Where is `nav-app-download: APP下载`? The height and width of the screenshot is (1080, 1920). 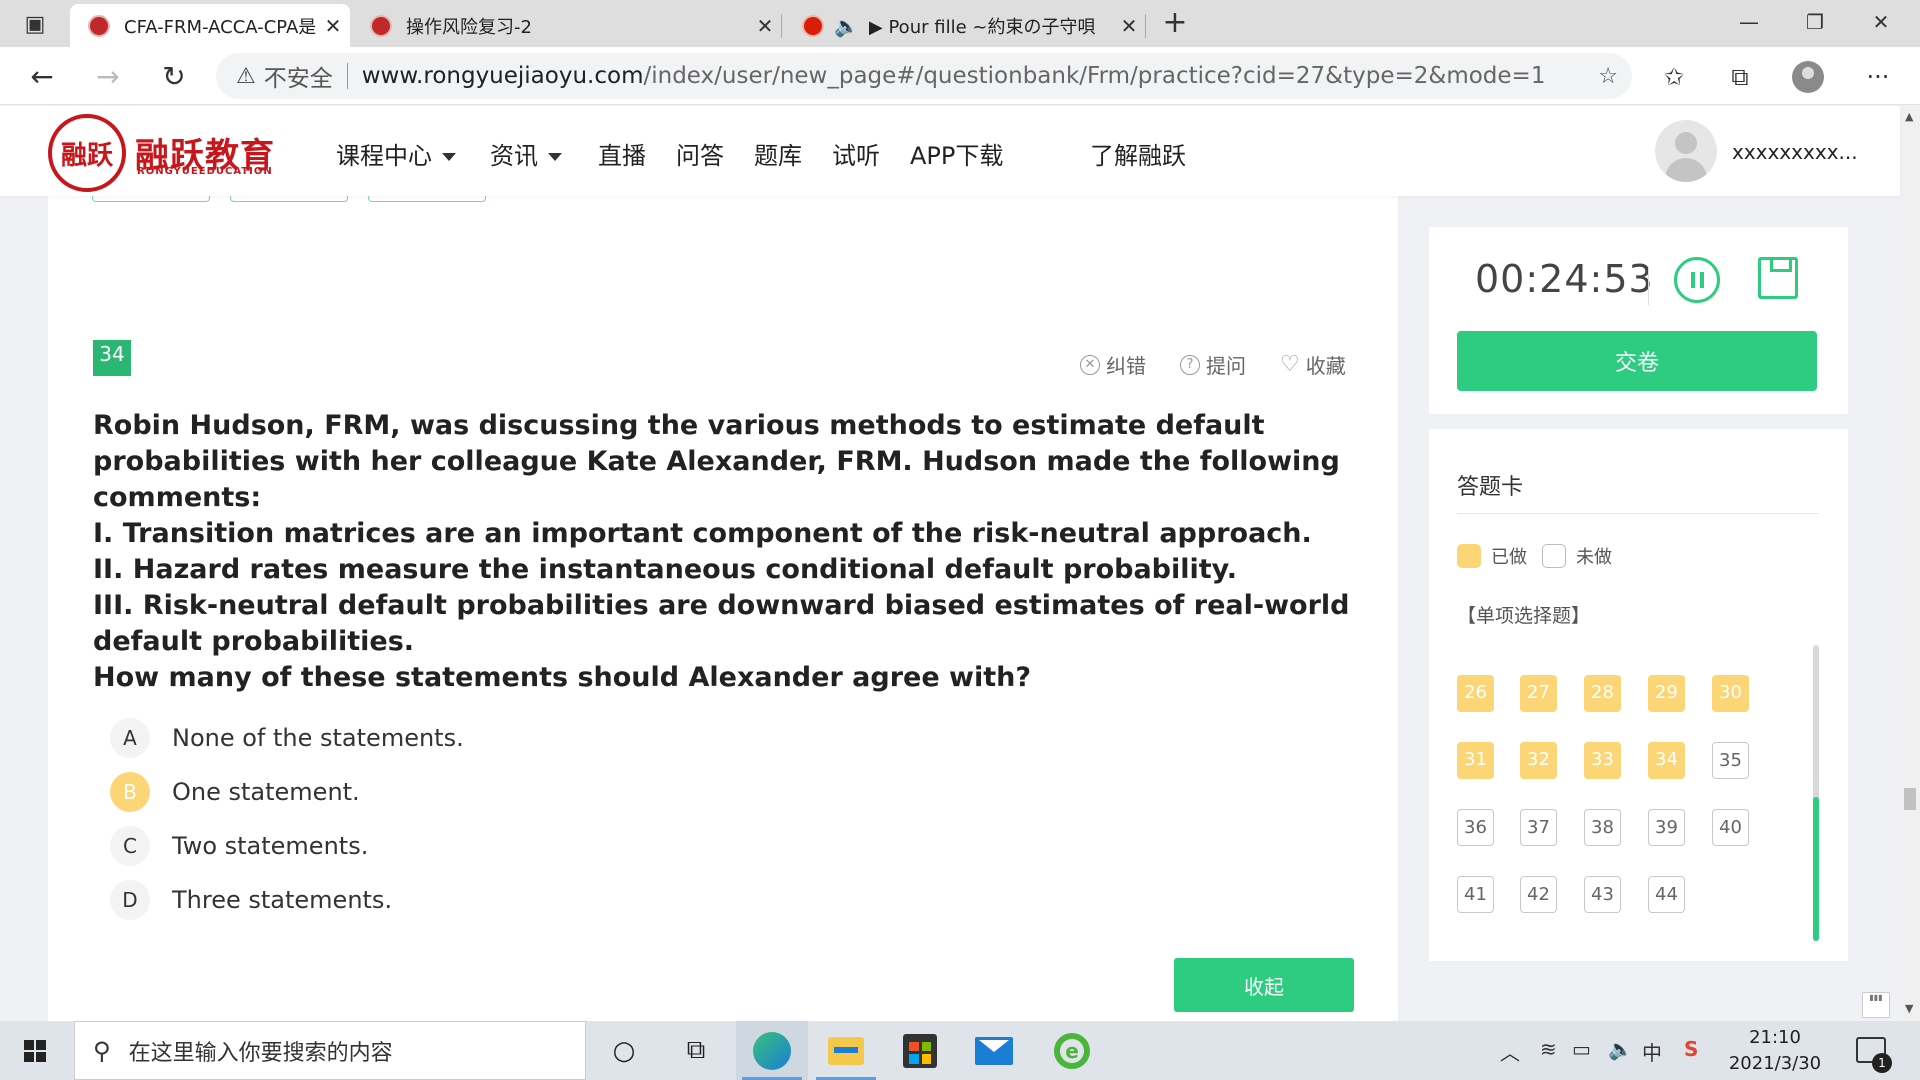 nav-app-download: APP下载 is located at coordinates (956, 153).